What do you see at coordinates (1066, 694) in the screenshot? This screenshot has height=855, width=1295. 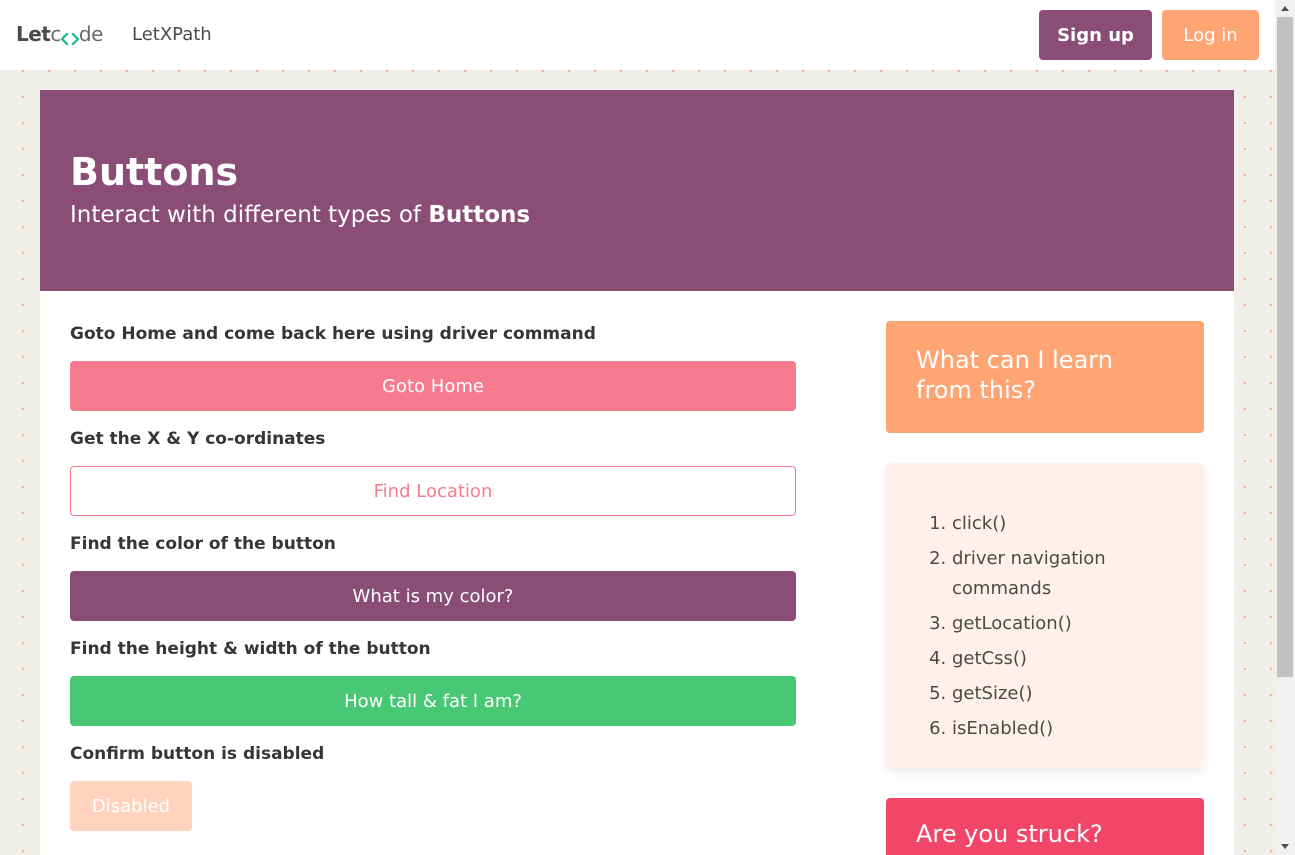 I see `list-item: getSize()` at bounding box center [1066, 694].